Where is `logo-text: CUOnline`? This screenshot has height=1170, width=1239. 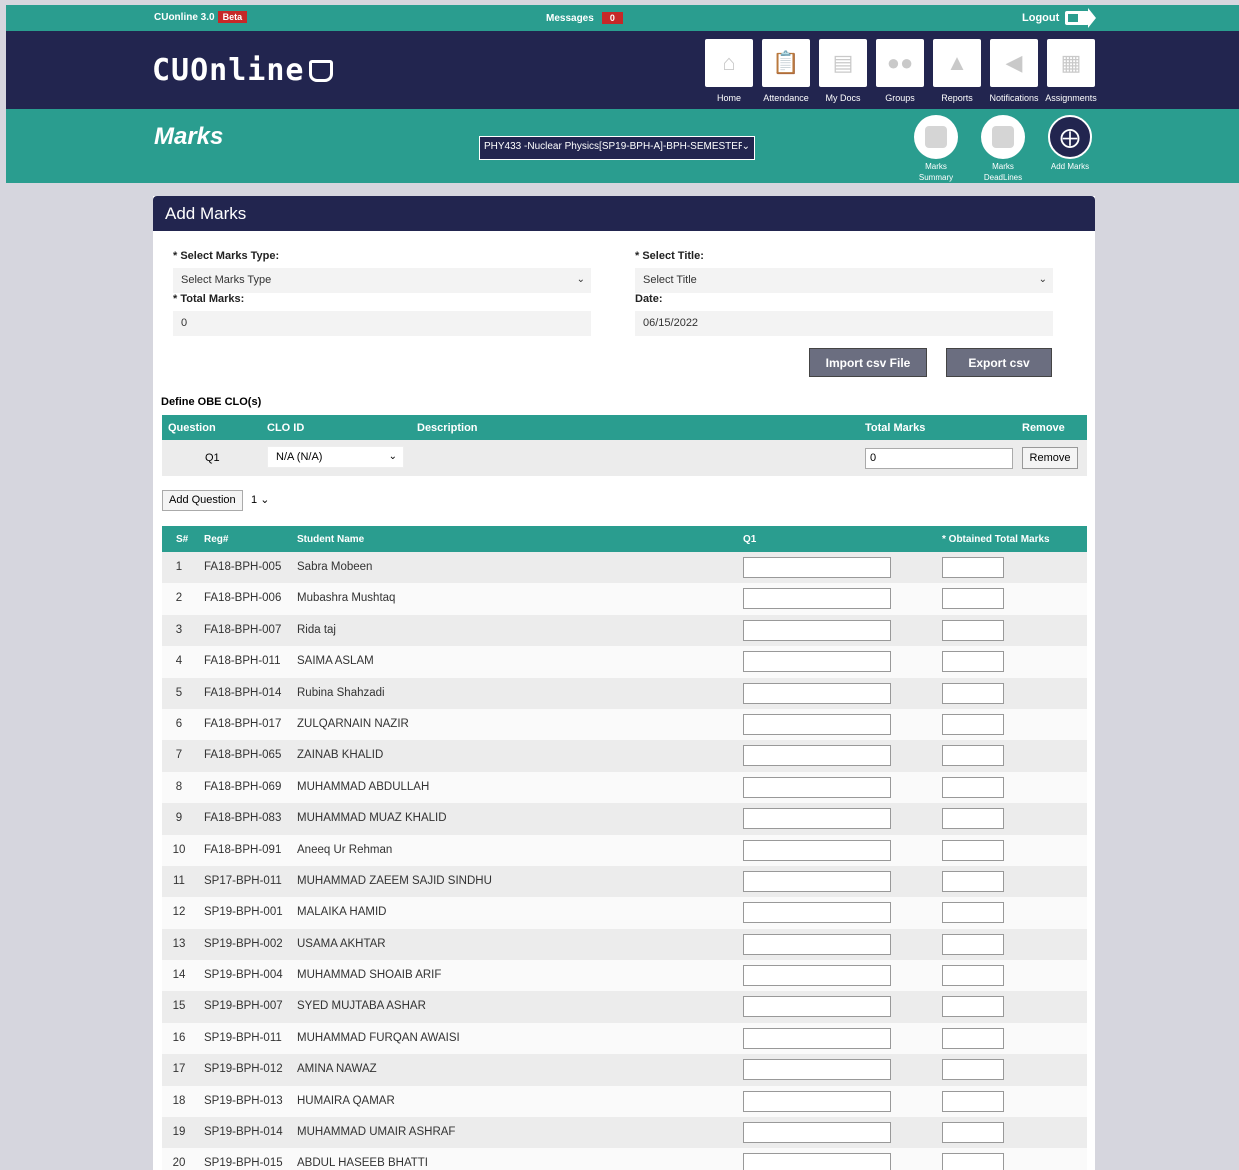 logo-text: CUOnline is located at coordinates (228, 70).